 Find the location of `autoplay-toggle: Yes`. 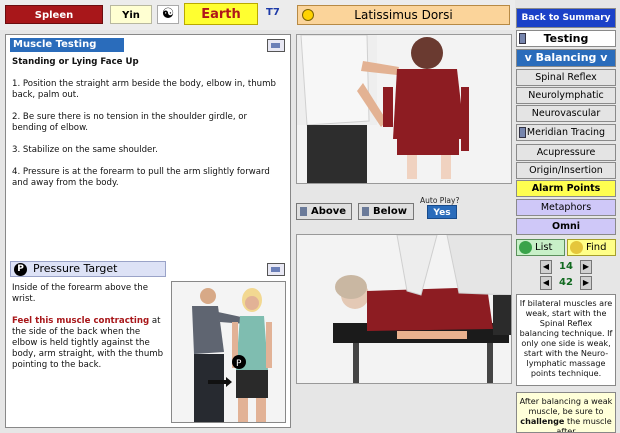

autoplay-toggle: Yes is located at coordinates (442, 212).